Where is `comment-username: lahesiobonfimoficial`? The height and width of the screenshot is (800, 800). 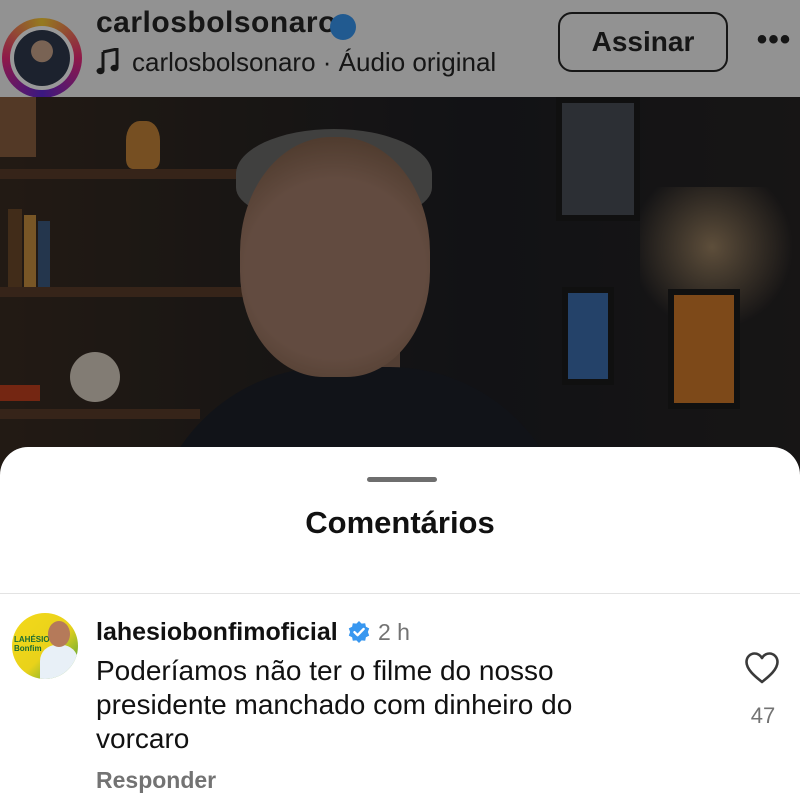 comment-username: lahesiobonfimoficial is located at coordinates (217, 632).